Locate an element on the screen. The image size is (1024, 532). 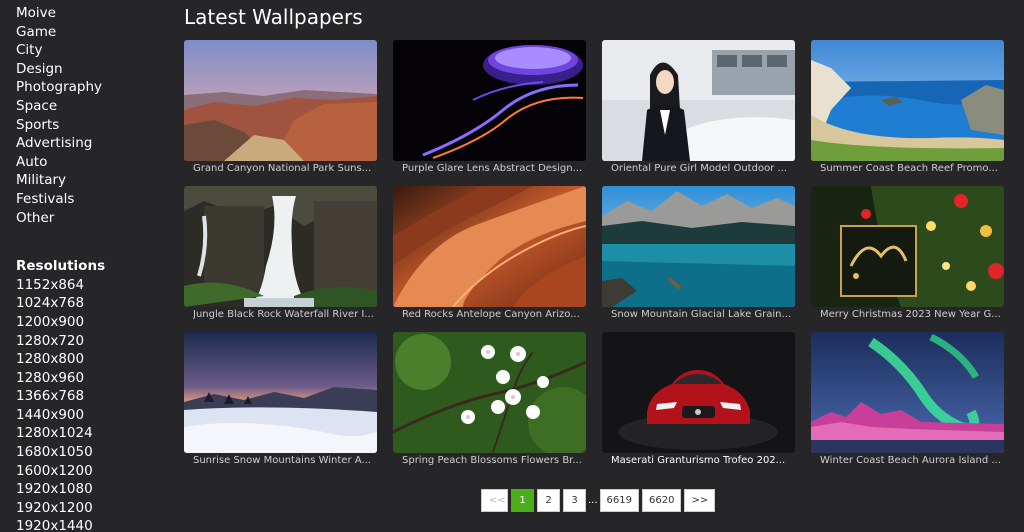
page-button: 6619 is located at coordinates (619, 500).